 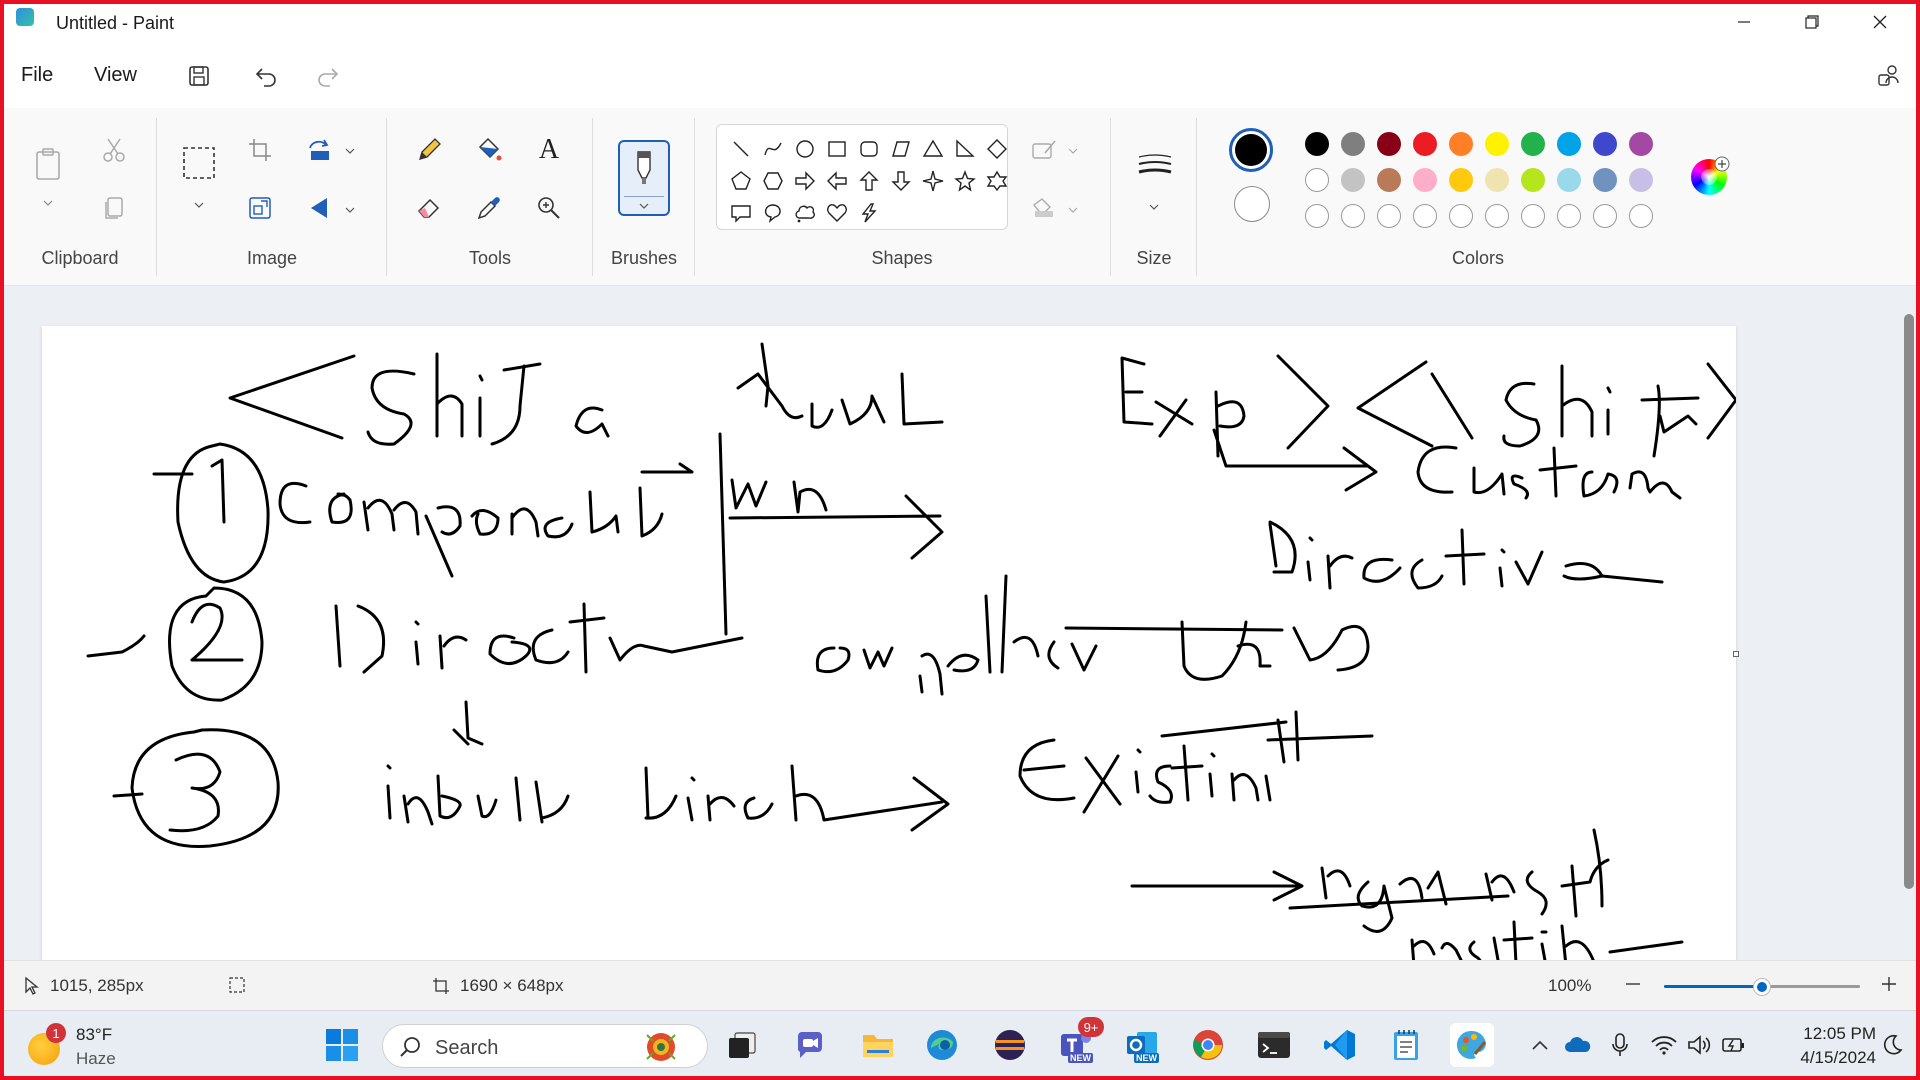 What do you see at coordinates (997, 181) in the screenshot?
I see `six-point-star-shape-button` at bounding box center [997, 181].